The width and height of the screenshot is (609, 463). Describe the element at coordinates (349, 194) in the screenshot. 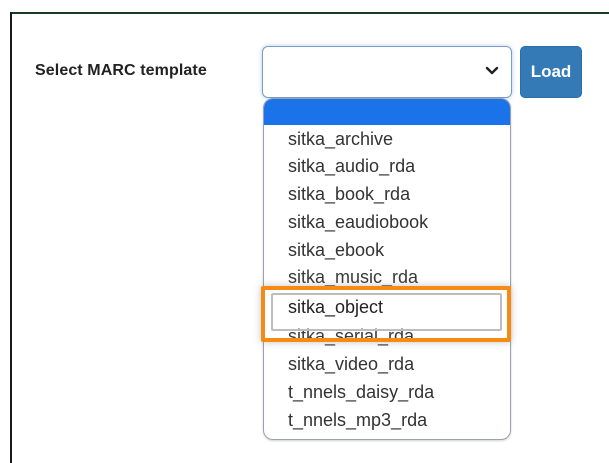

I see `option-sitka-book-rda: sitka_book_rda` at that location.